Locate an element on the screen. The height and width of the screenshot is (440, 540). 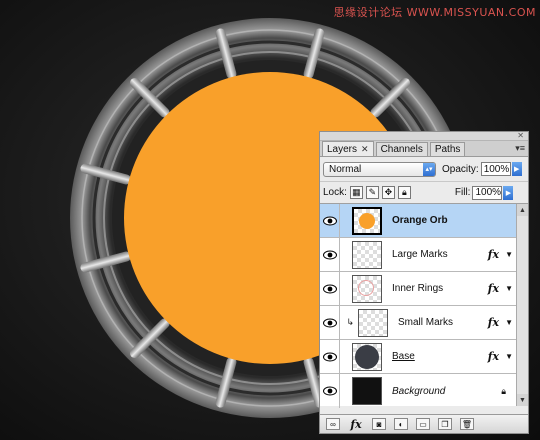
lock-position-icon: ✥ is located at coordinates (388, 192).